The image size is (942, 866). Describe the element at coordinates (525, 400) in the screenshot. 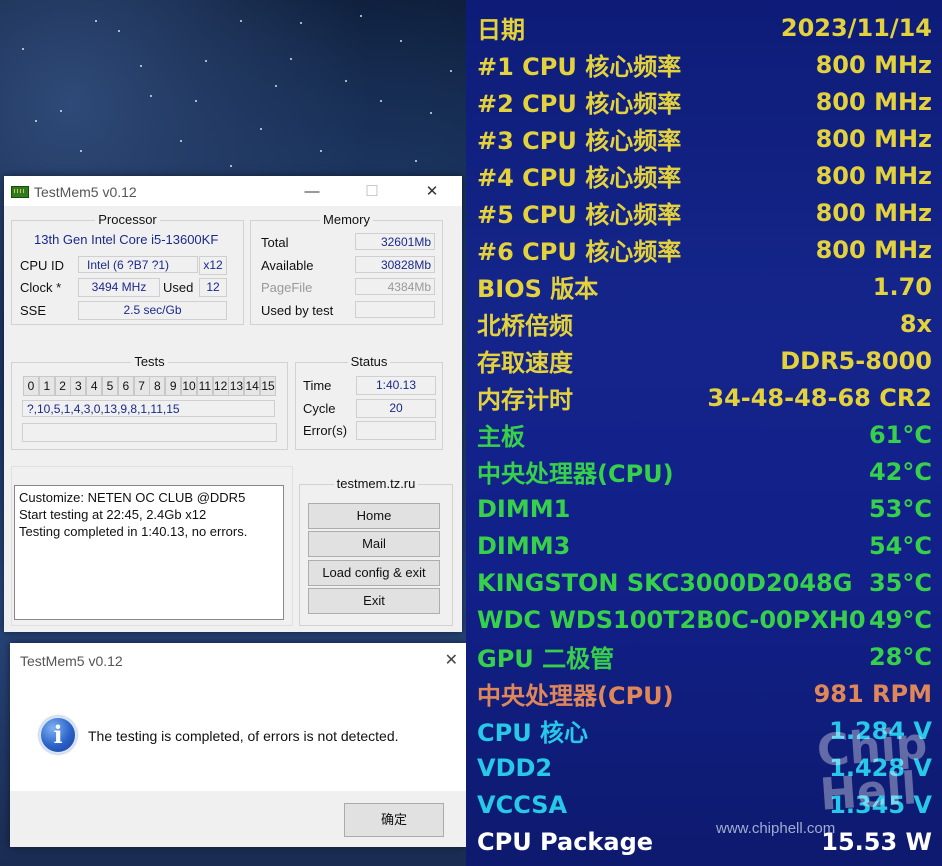

I see `sensor-label: 内存计时` at that location.